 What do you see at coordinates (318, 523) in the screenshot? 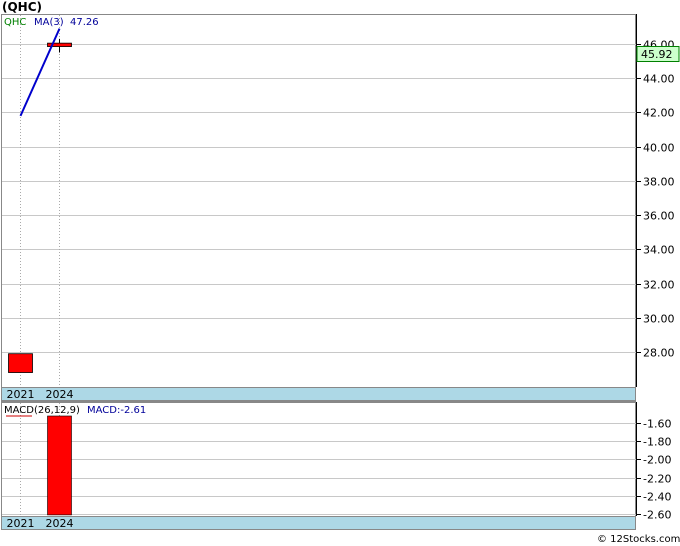
I see `macd-date-band` at bounding box center [318, 523].